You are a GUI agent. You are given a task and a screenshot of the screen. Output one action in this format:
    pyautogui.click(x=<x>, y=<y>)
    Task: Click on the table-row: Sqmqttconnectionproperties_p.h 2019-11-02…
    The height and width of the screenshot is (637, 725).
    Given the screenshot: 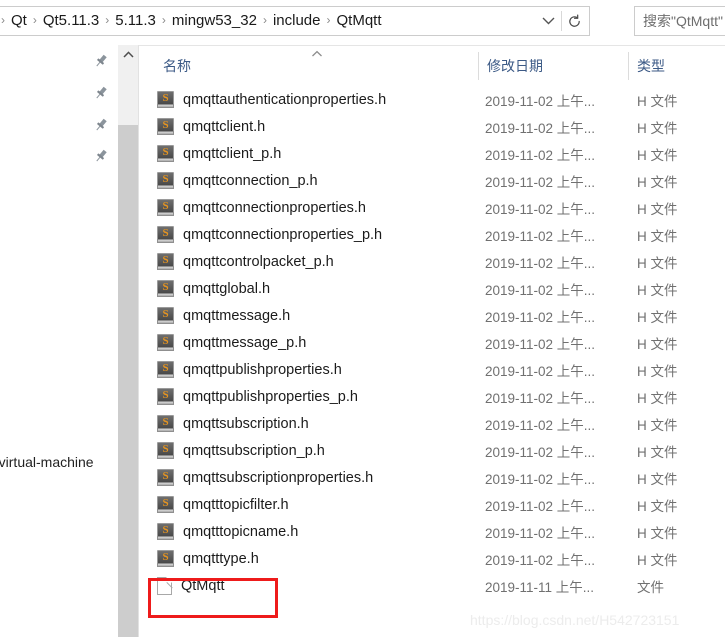 What is the action you would take?
    pyautogui.click(x=432, y=234)
    